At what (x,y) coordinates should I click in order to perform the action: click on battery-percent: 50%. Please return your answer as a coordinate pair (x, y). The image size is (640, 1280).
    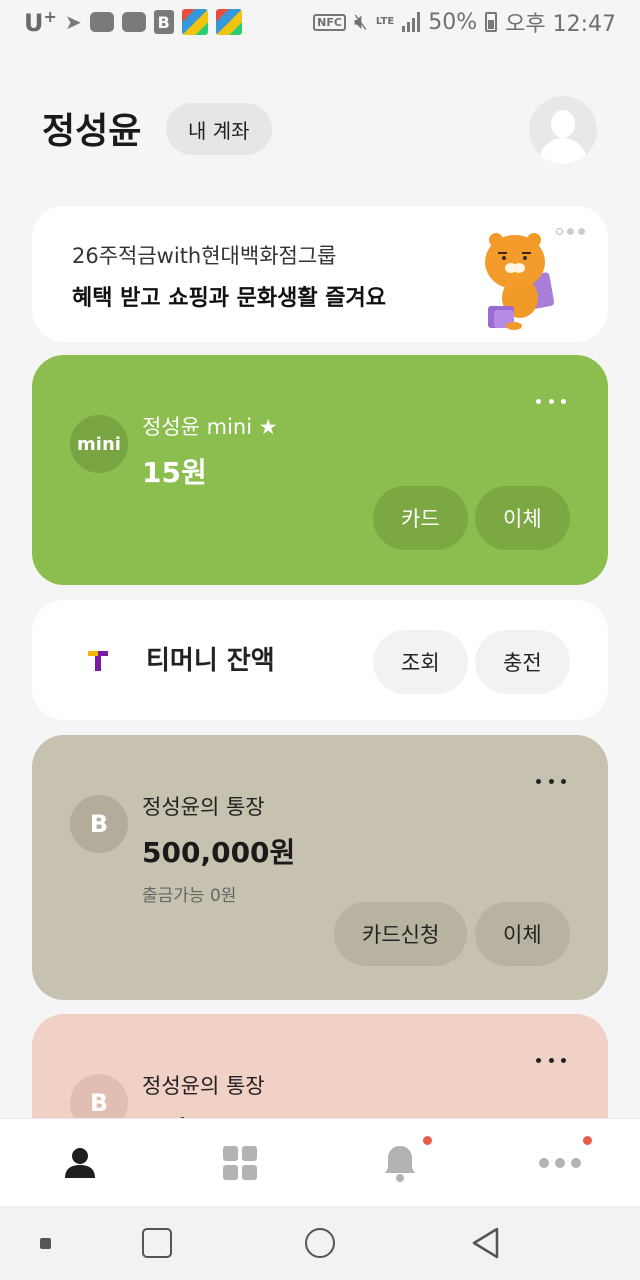
    Looking at the image, I should click on (453, 22).